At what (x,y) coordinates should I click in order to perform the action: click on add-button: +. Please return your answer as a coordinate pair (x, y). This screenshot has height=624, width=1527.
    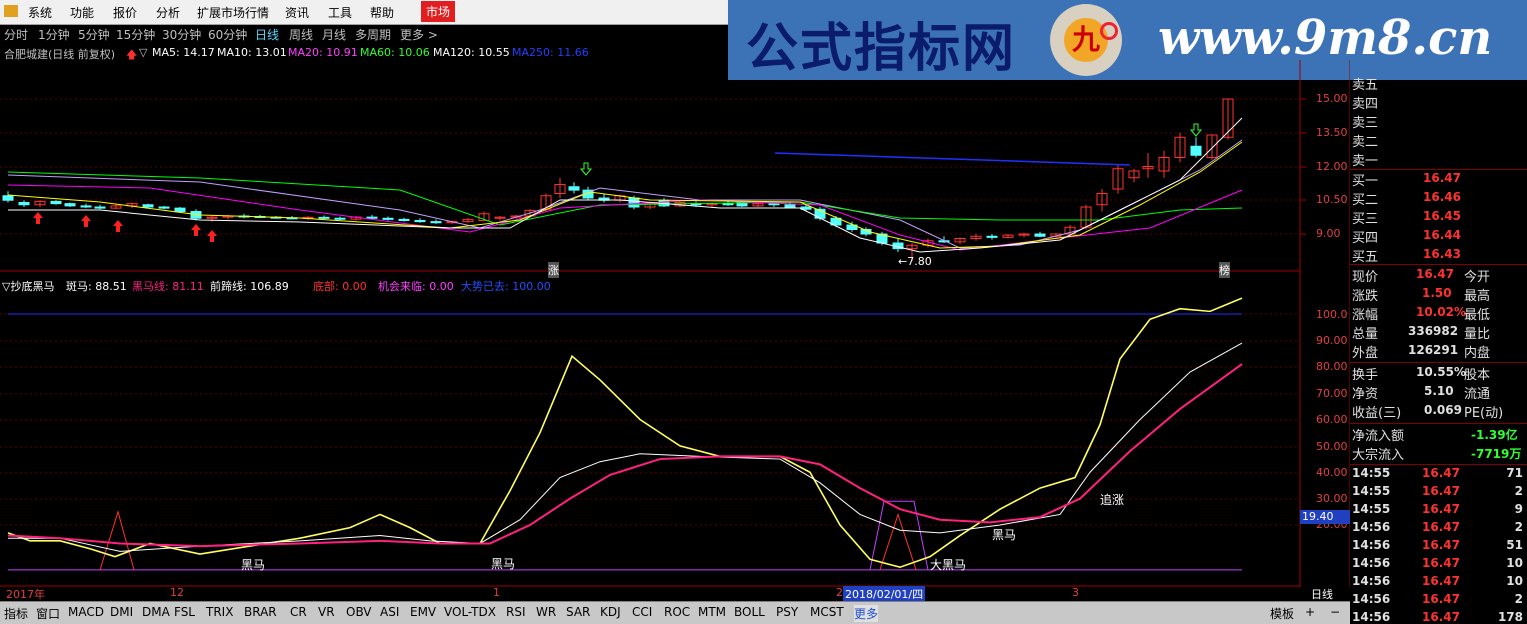
    Looking at the image, I should click on (1310, 612).